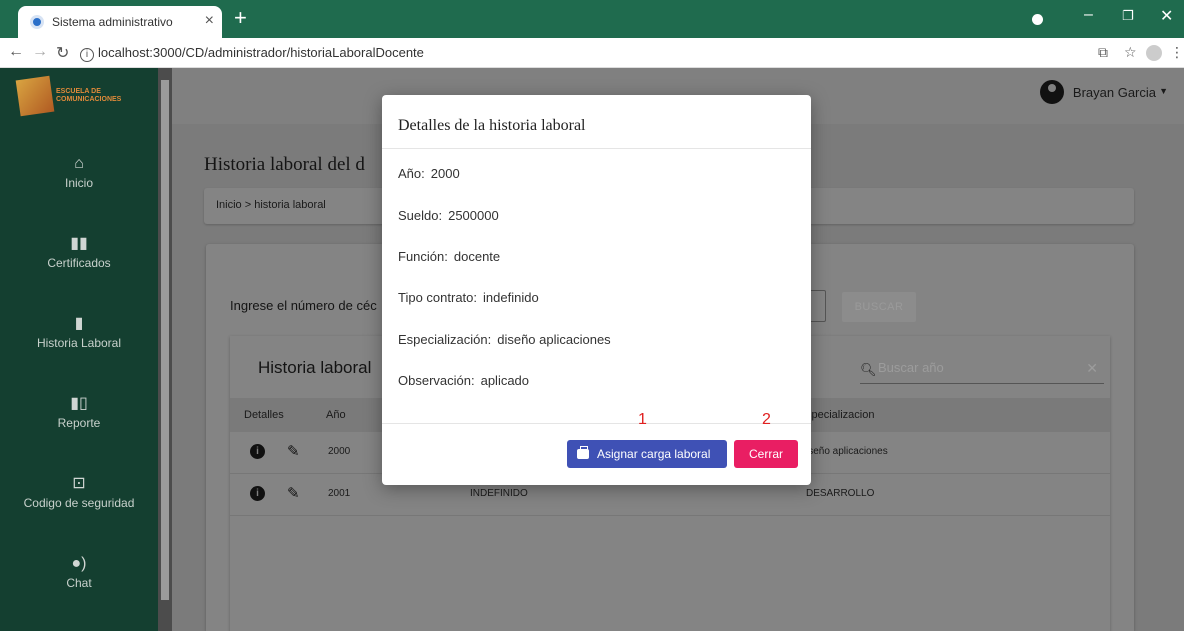  What do you see at coordinates (583, 452) in the screenshot?
I see `briefcase-icon` at bounding box center [583, 452].